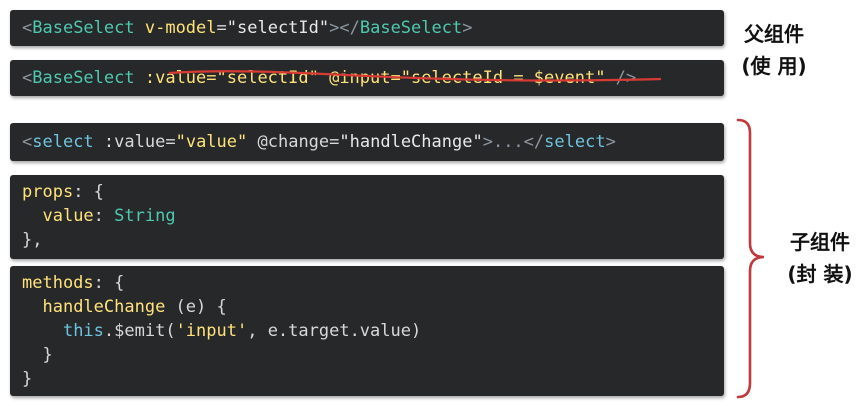 The image size is (863, 408). What do you see at coordinates (145, 216) in the screenshot?
I see `string-type: String` at bounding box center [145, 216].